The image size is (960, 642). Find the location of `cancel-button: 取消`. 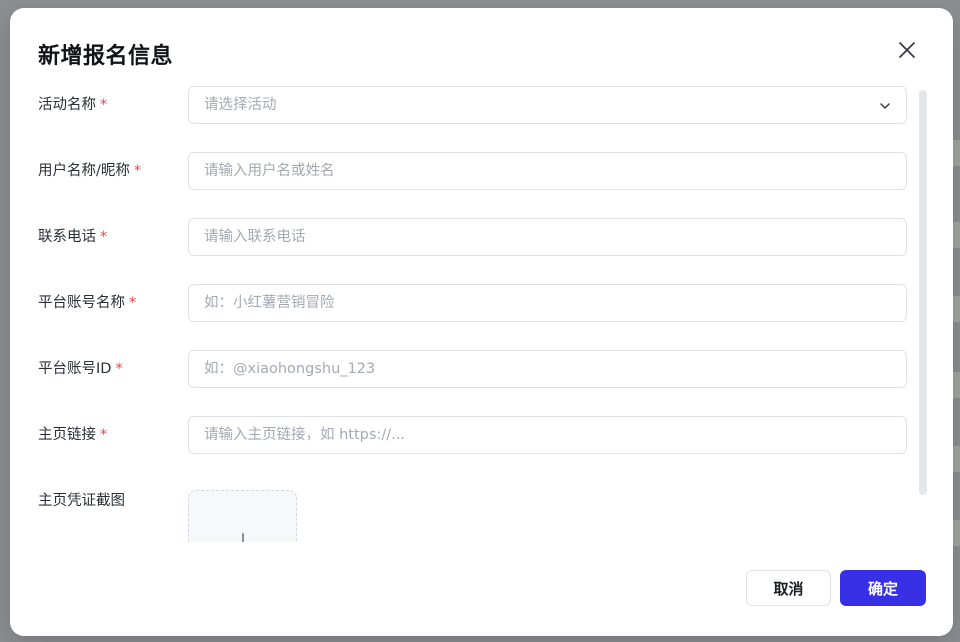

cancel-button: 取消 is located at coordinates (788, 588).